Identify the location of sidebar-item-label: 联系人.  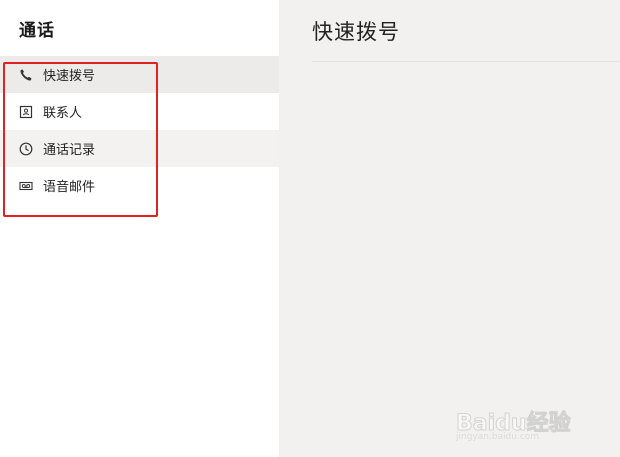
(63, 113).